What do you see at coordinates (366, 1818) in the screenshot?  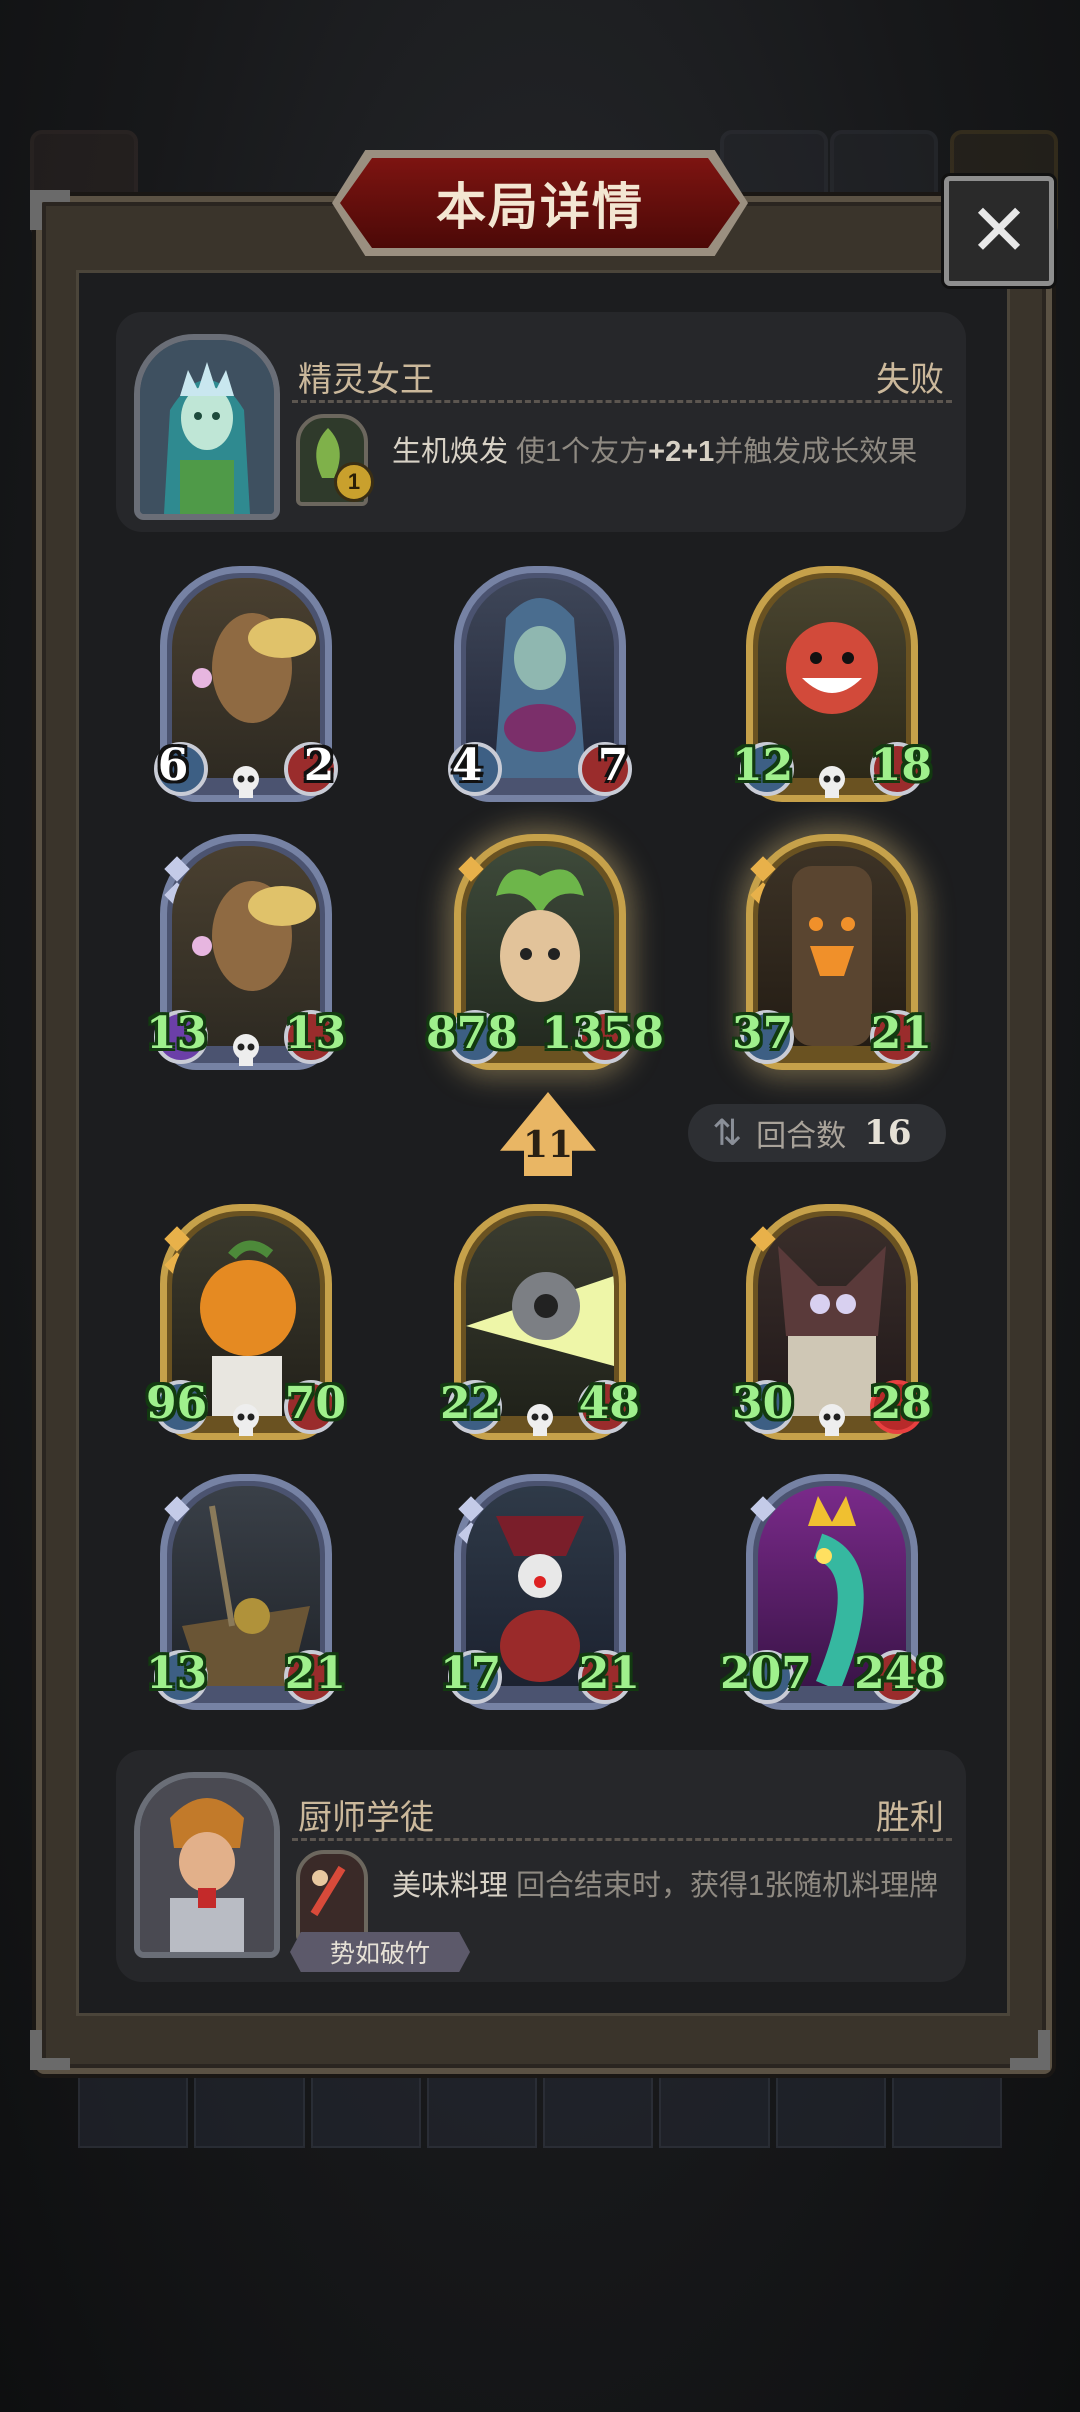 I see `player-hero-name: 厨师学徒` at bounding box center [366, 1818].